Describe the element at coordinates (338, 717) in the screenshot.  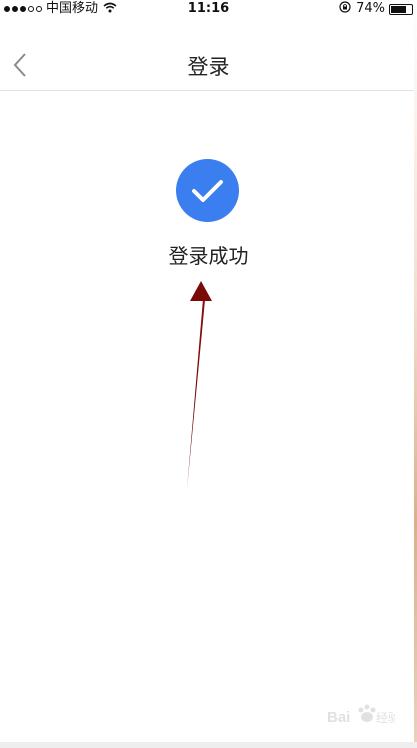
I see `svg-text: Bai` at that location.